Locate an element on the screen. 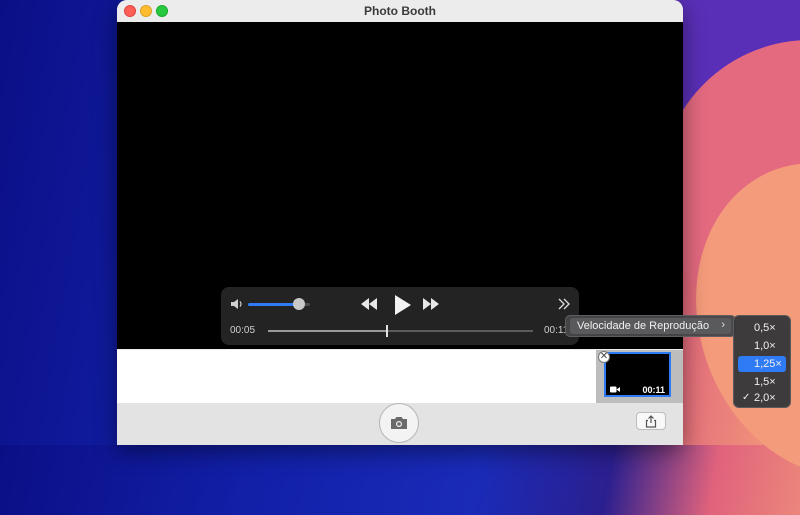  photo-strip is located at coordinates (356, 376).